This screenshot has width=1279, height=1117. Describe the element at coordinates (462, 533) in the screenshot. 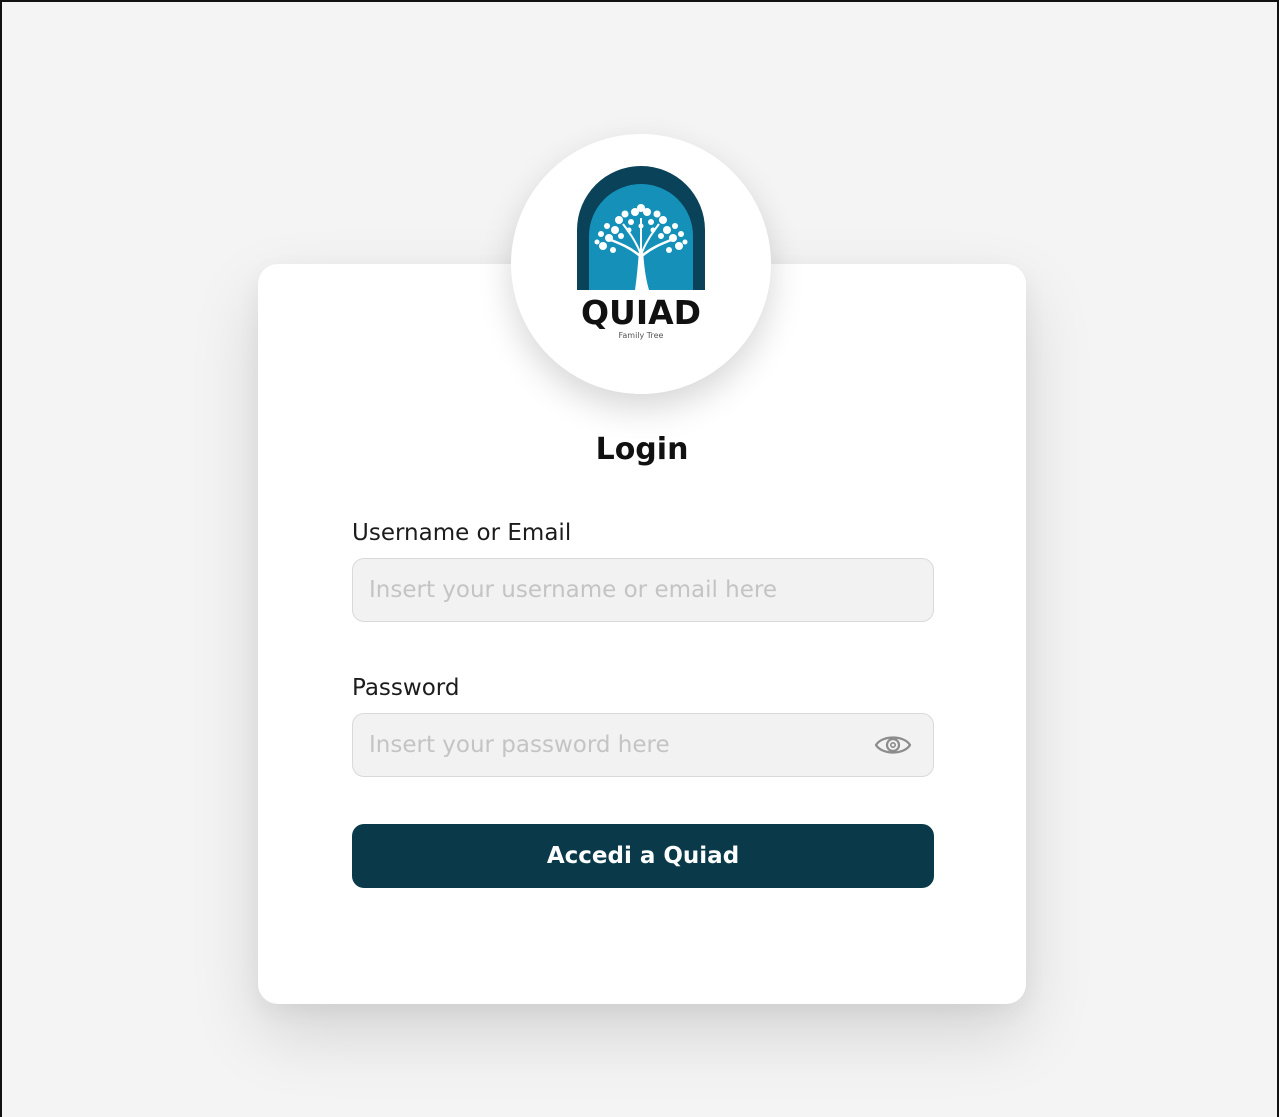

I see `username-label: Username or Email` at that location.